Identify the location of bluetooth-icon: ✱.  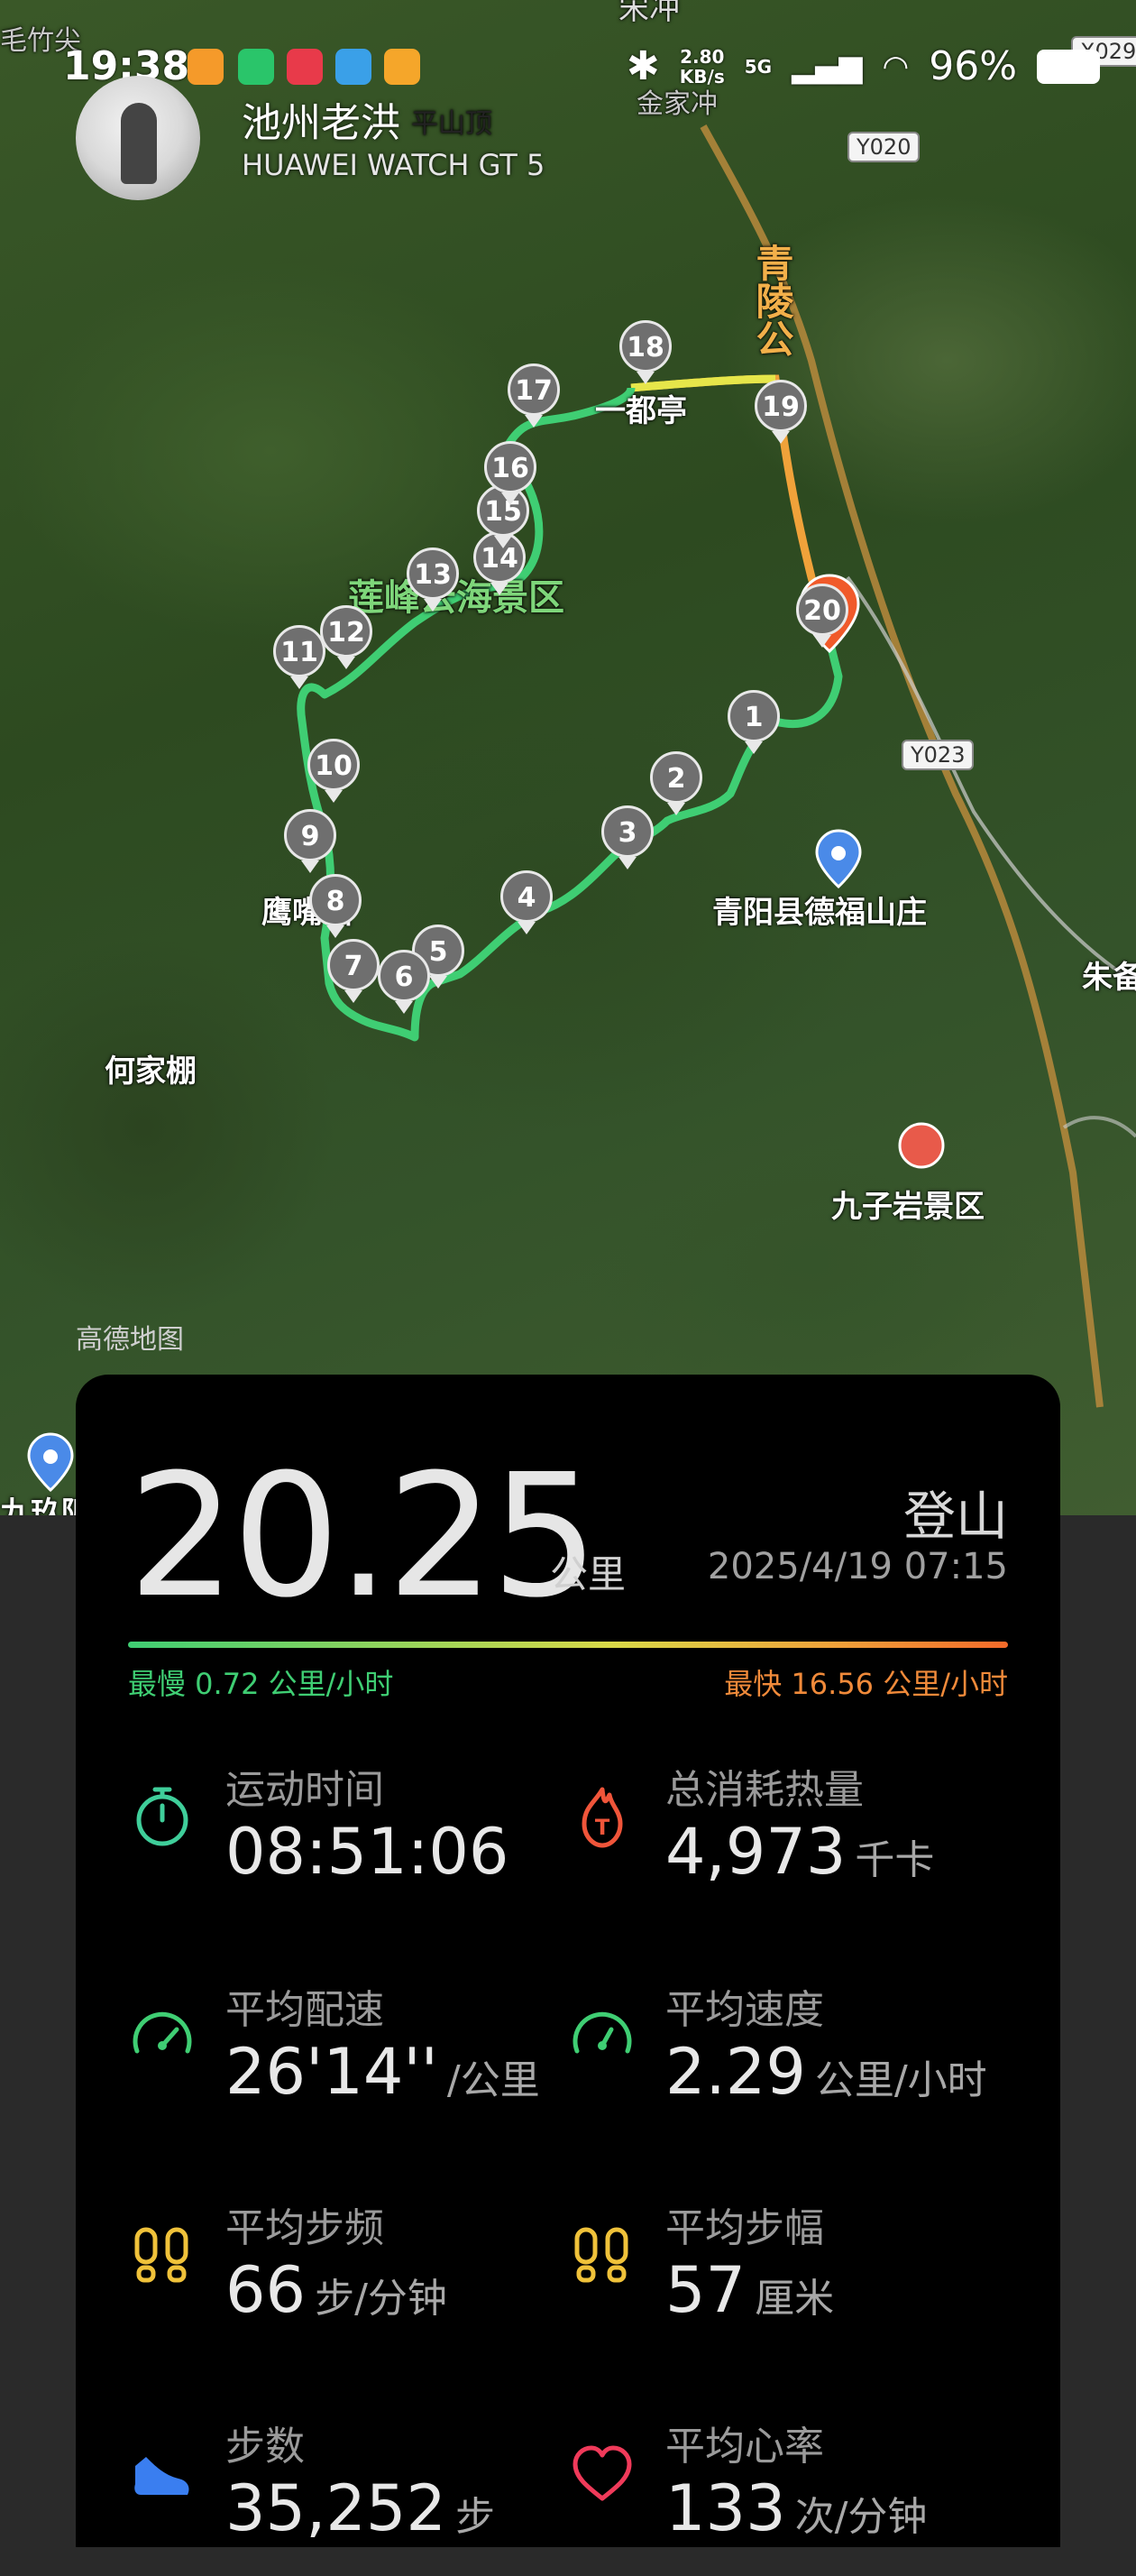
(643, 66).